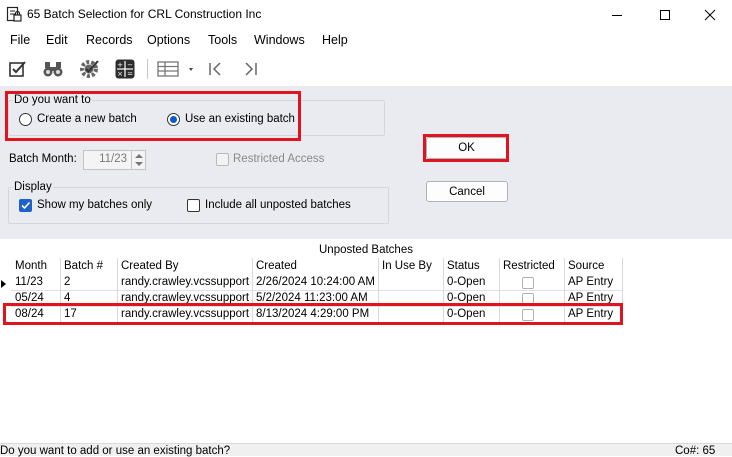 This screenshot has width=732, height=457. I want to click on create-new-batch-radio, so click(25, 119).